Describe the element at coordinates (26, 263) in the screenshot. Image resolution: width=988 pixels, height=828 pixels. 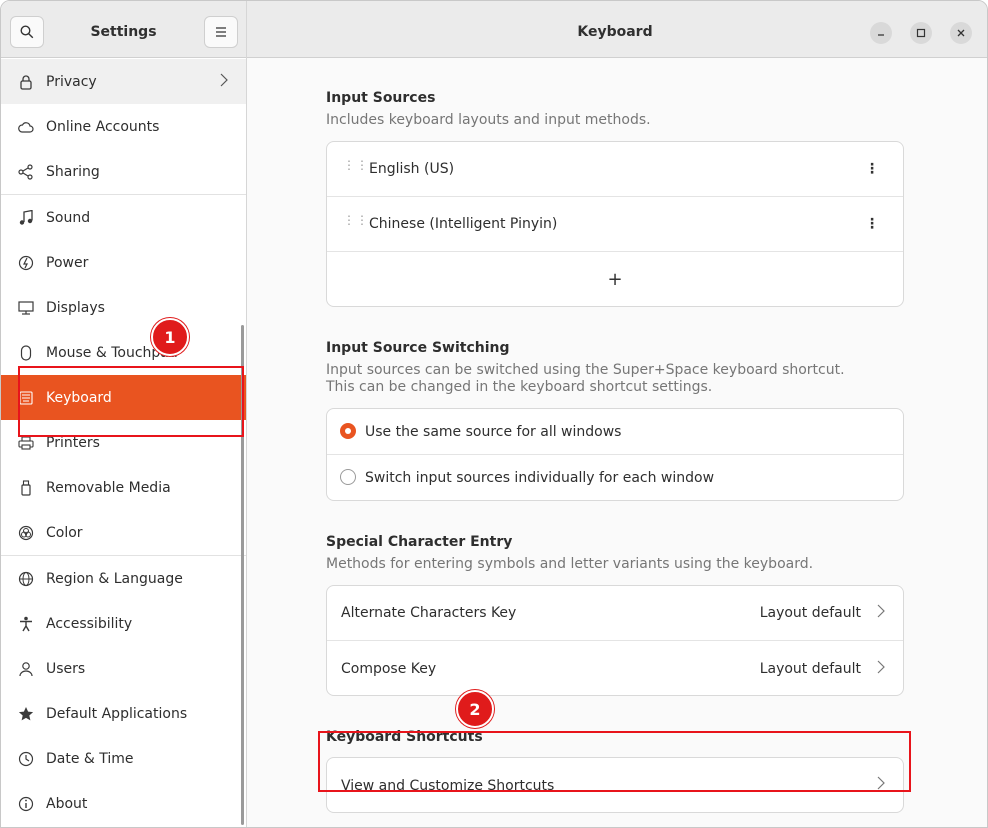
I see `power-icon` at that location.